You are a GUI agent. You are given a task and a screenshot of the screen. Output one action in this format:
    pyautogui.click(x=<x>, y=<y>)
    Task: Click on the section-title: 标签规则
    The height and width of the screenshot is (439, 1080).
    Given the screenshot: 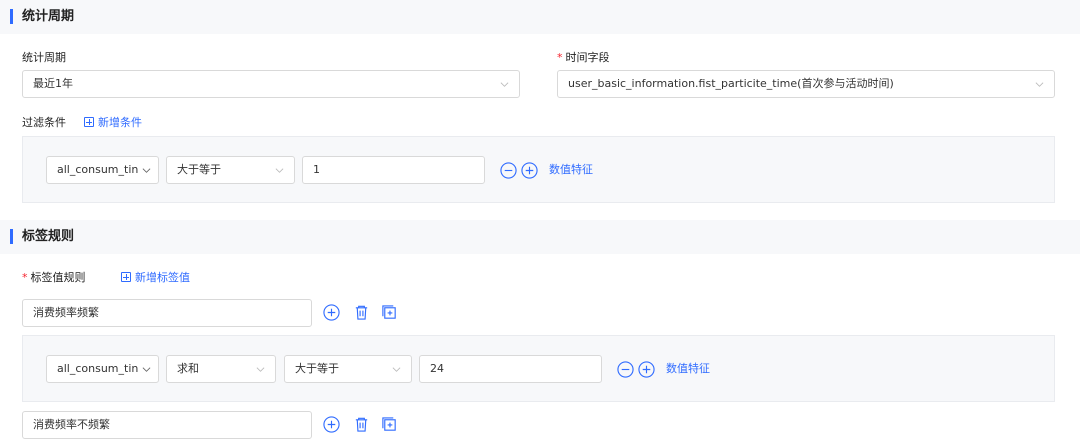 What is the action you would take?
    pyautogui.click(x=48, y=236)
    